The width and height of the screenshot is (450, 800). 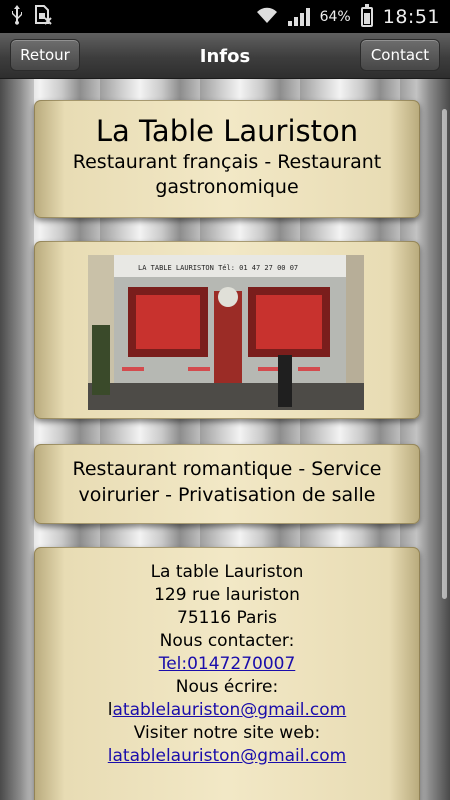 What do you see at coordinates (400, 55) in the screenshot?
I see `contact-button: Contact` at bounding box center [400, 55].